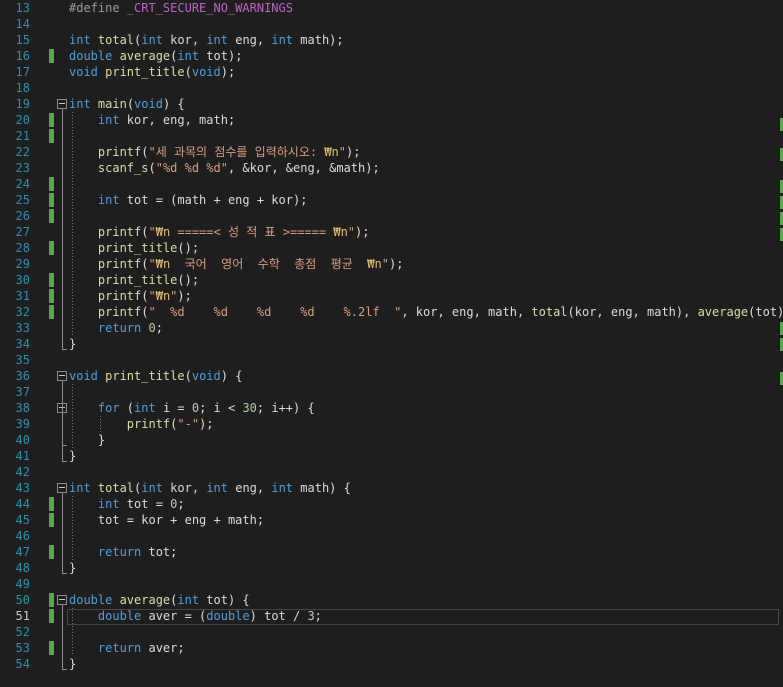 This screenshot has height=687, width=783. What do you see at coordinates (152, 168) in the screenshot?
I see `code-token: (` at bounding box center [152, 168].